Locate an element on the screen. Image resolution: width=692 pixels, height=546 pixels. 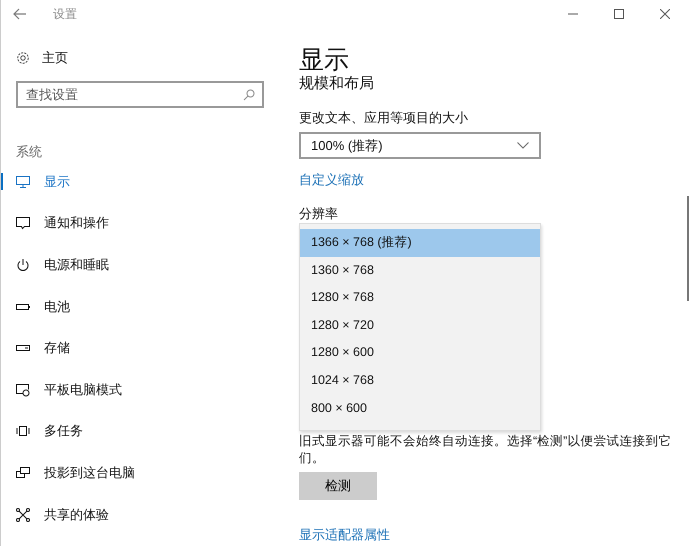
power-icon is located at coordinates (23, 265).